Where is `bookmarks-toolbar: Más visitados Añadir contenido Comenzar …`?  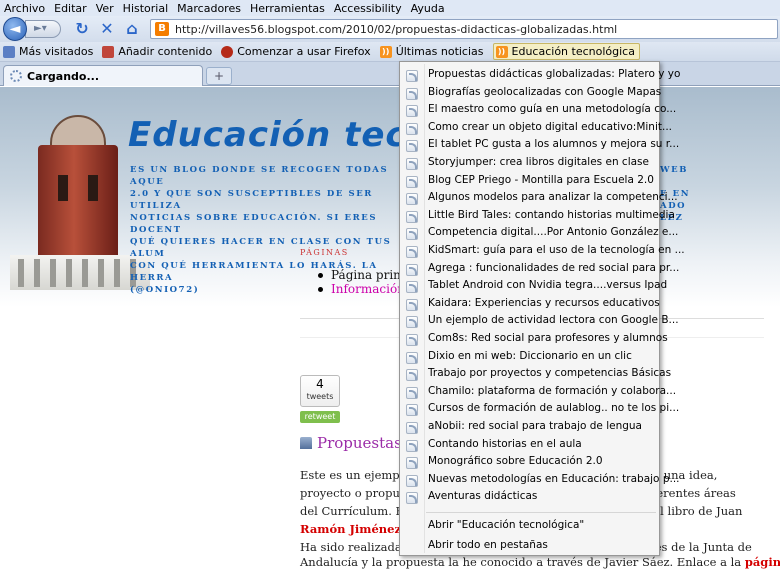 bookmarks-toolbar: Más visitados Añadir contenido Comenzar … is located at coordinates (390, 52).